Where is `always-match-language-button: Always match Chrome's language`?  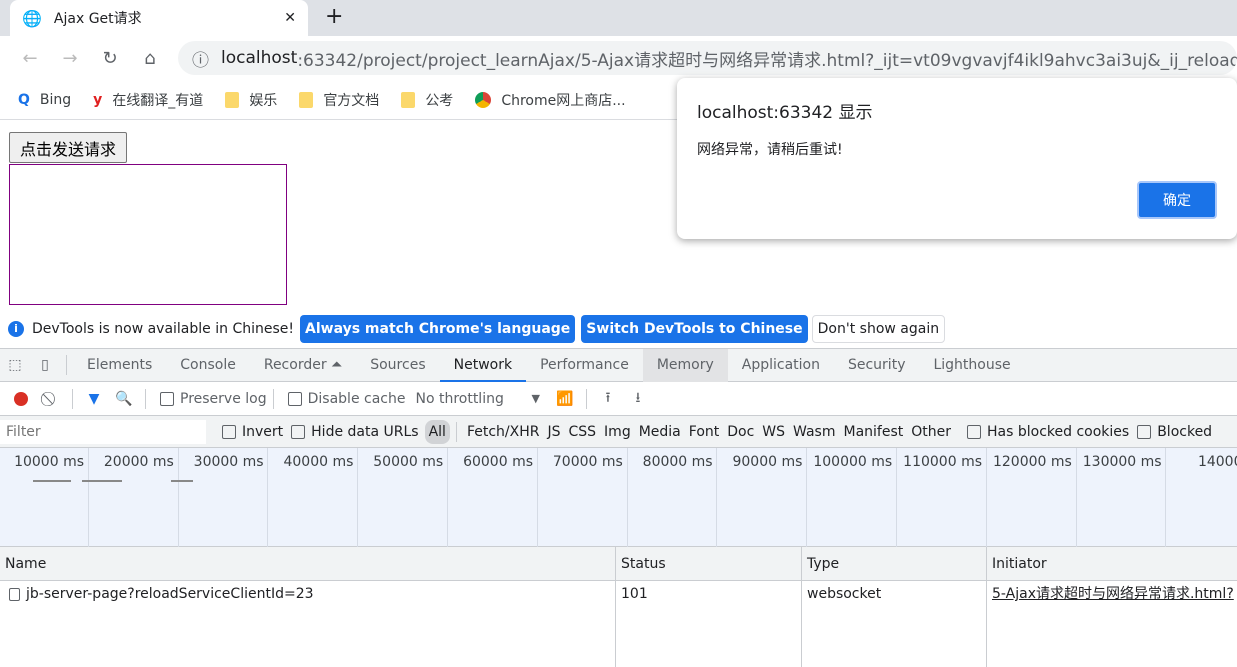 always-match-language-button: Always match Chrome's language is located at coordinates (438, 329).